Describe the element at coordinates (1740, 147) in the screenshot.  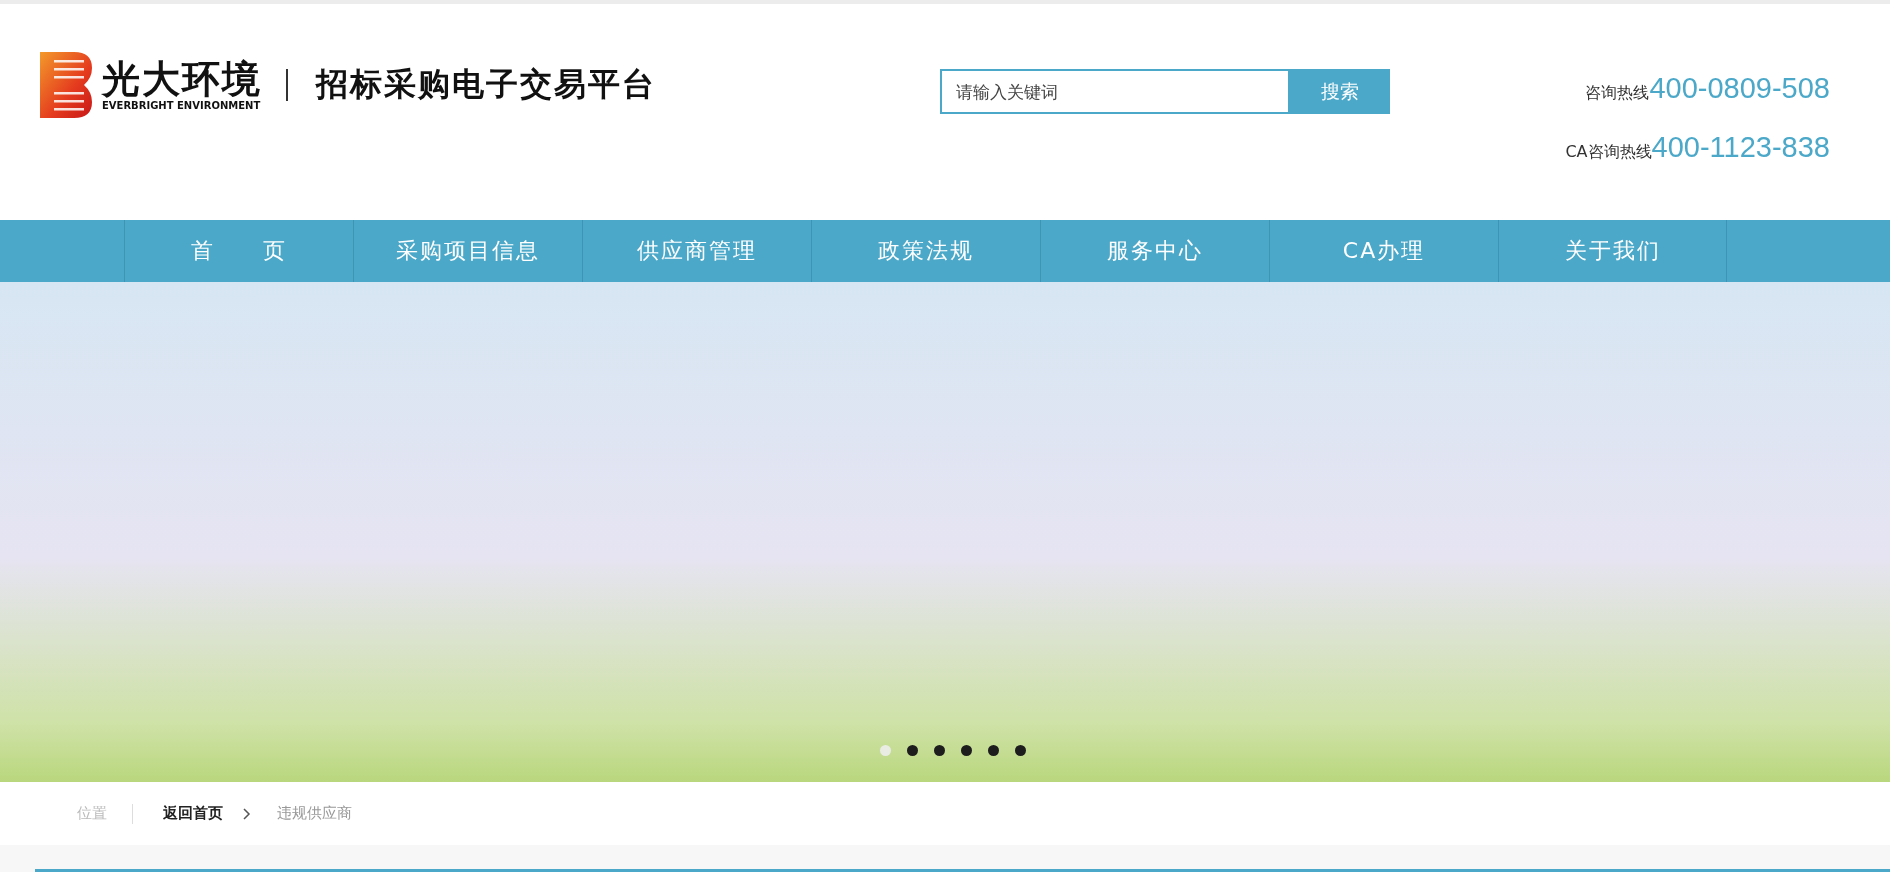
I see `hotline-number: 400-1123-838` at that location.